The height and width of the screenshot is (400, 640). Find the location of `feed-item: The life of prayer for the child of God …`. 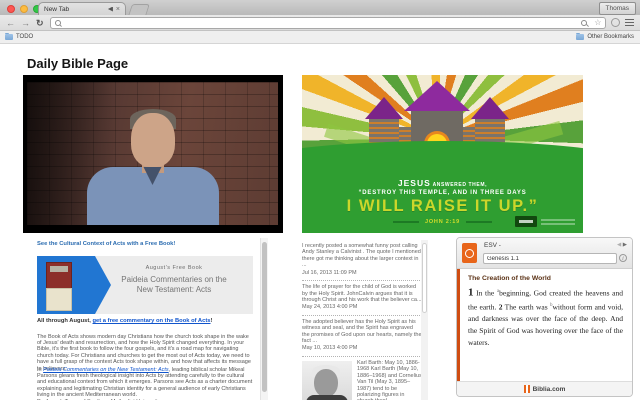

feed-item: The life of prayer for the child of God … is located at coordinates (362, 298).